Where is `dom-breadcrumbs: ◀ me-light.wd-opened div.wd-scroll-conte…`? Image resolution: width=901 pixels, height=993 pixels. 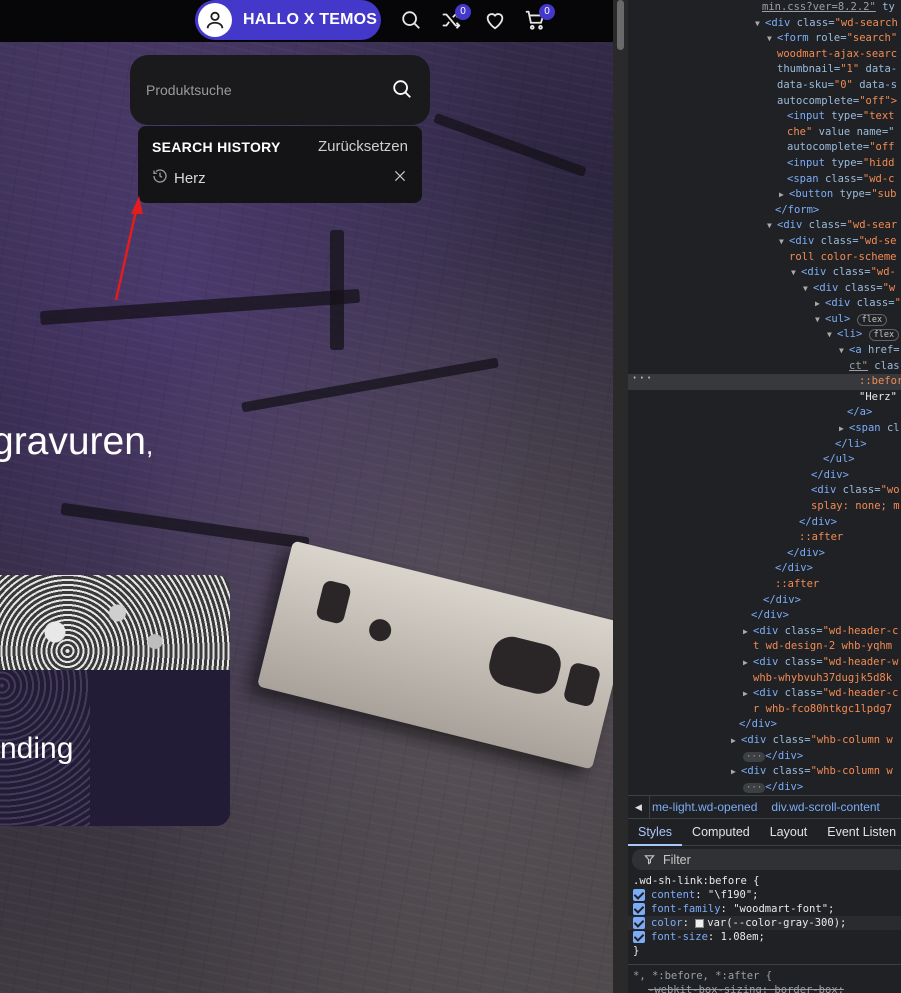
dom-breadcrumbs: ◀ me-light.wd-opened div.wd-scroll-conte… is located at coordinates (764, 807).